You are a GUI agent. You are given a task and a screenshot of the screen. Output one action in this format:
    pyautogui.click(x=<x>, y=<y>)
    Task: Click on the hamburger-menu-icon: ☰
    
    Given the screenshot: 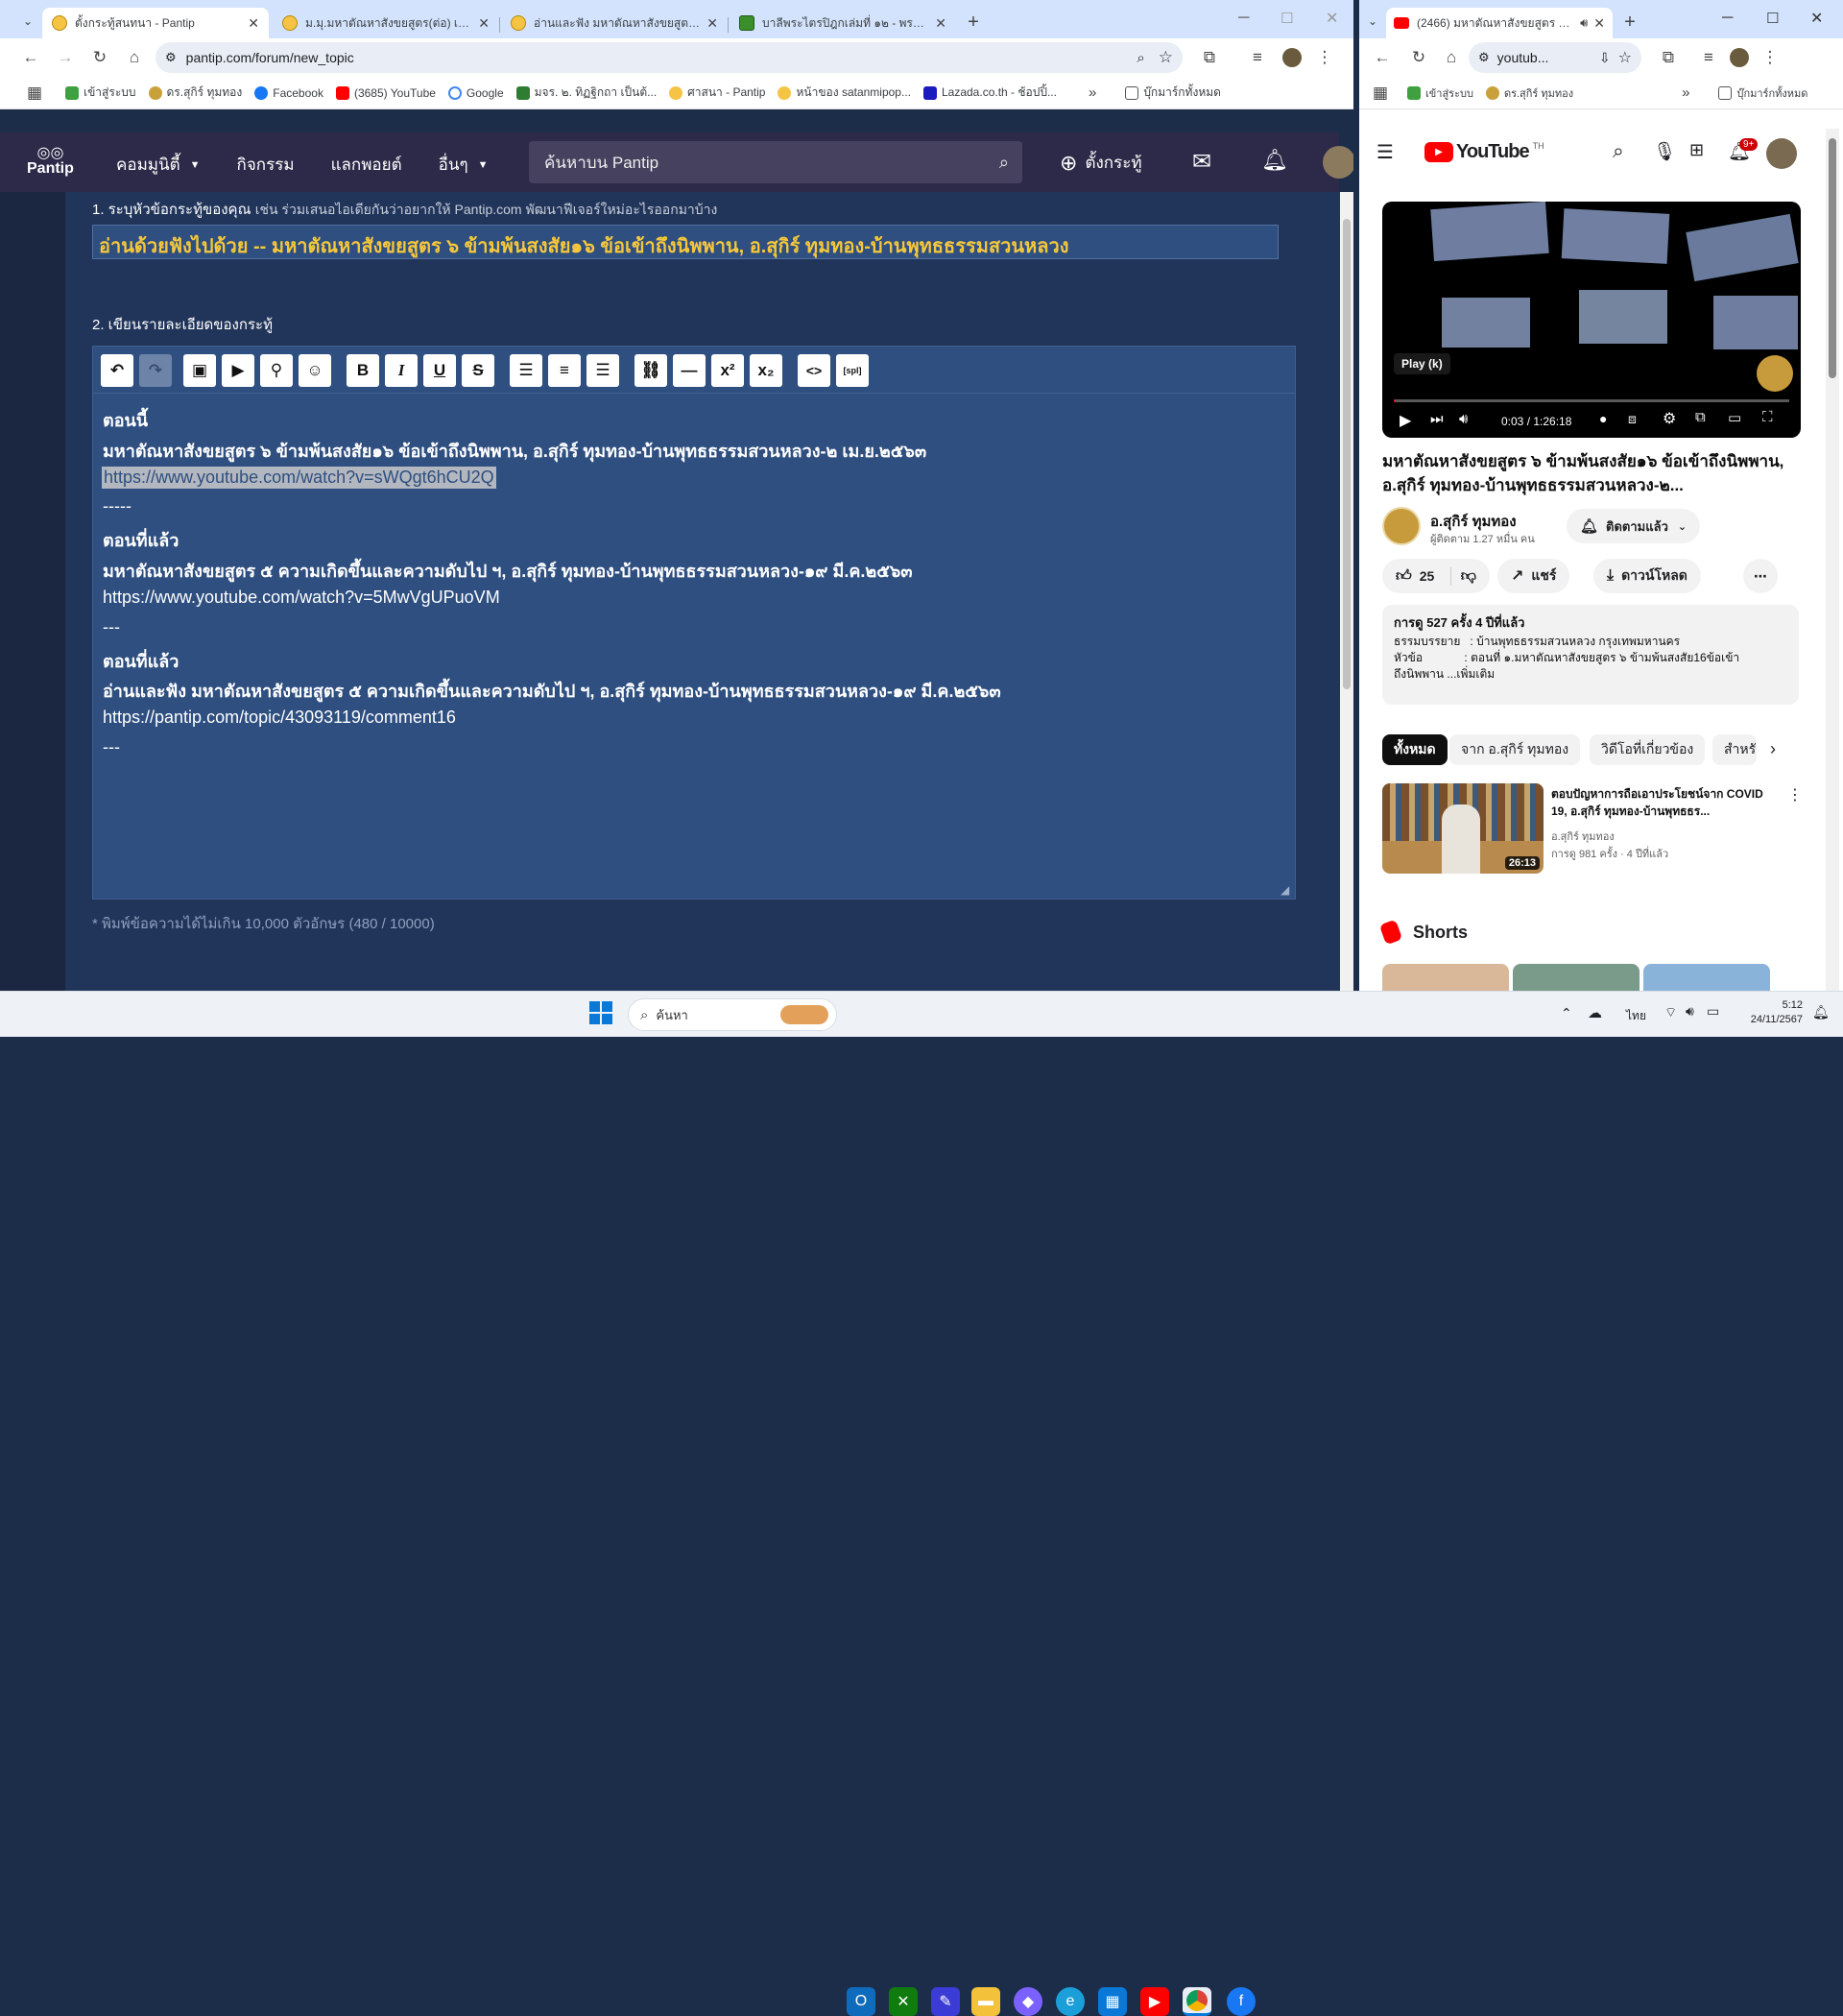 What is the action you would take?
    pyautogui.click(x=1385, y=152)
    